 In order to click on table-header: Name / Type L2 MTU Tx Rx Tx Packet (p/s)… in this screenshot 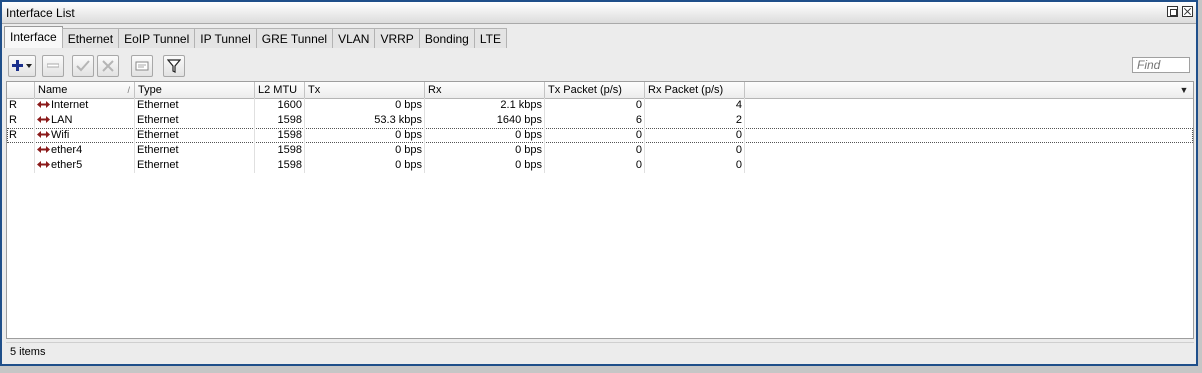, I will do `click(600, 90)`.